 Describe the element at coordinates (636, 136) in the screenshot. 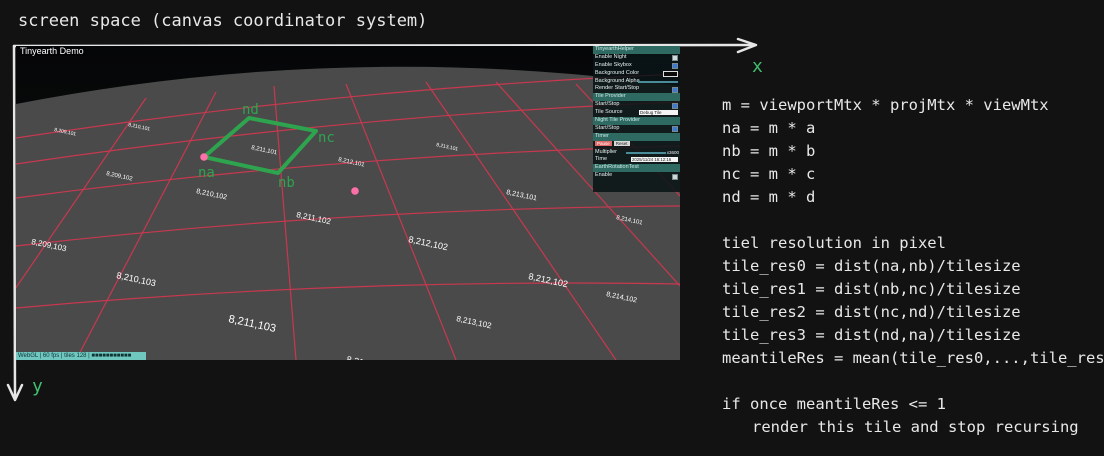

I see `panel-section-header: Timer` at that location.